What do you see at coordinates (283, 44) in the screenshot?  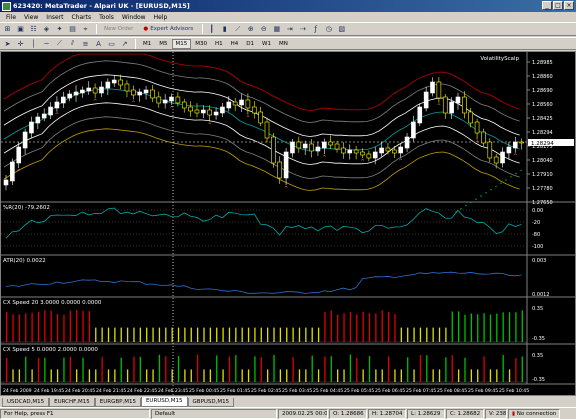 I see `timeframe-mn: MN` at bounding box center [283, 44].